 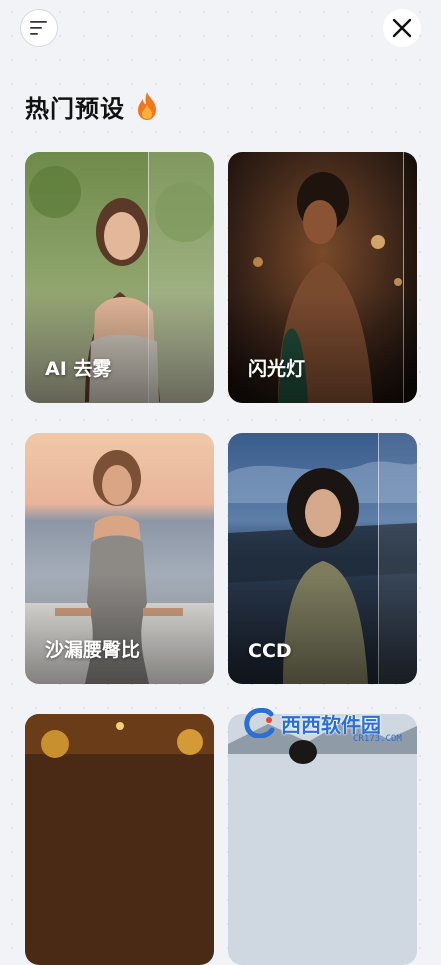 What do you see at coordinates (322, 277) in the screenshot?
I see `preset-card-flash: 闪光灯` at bounding box center [322, 277].